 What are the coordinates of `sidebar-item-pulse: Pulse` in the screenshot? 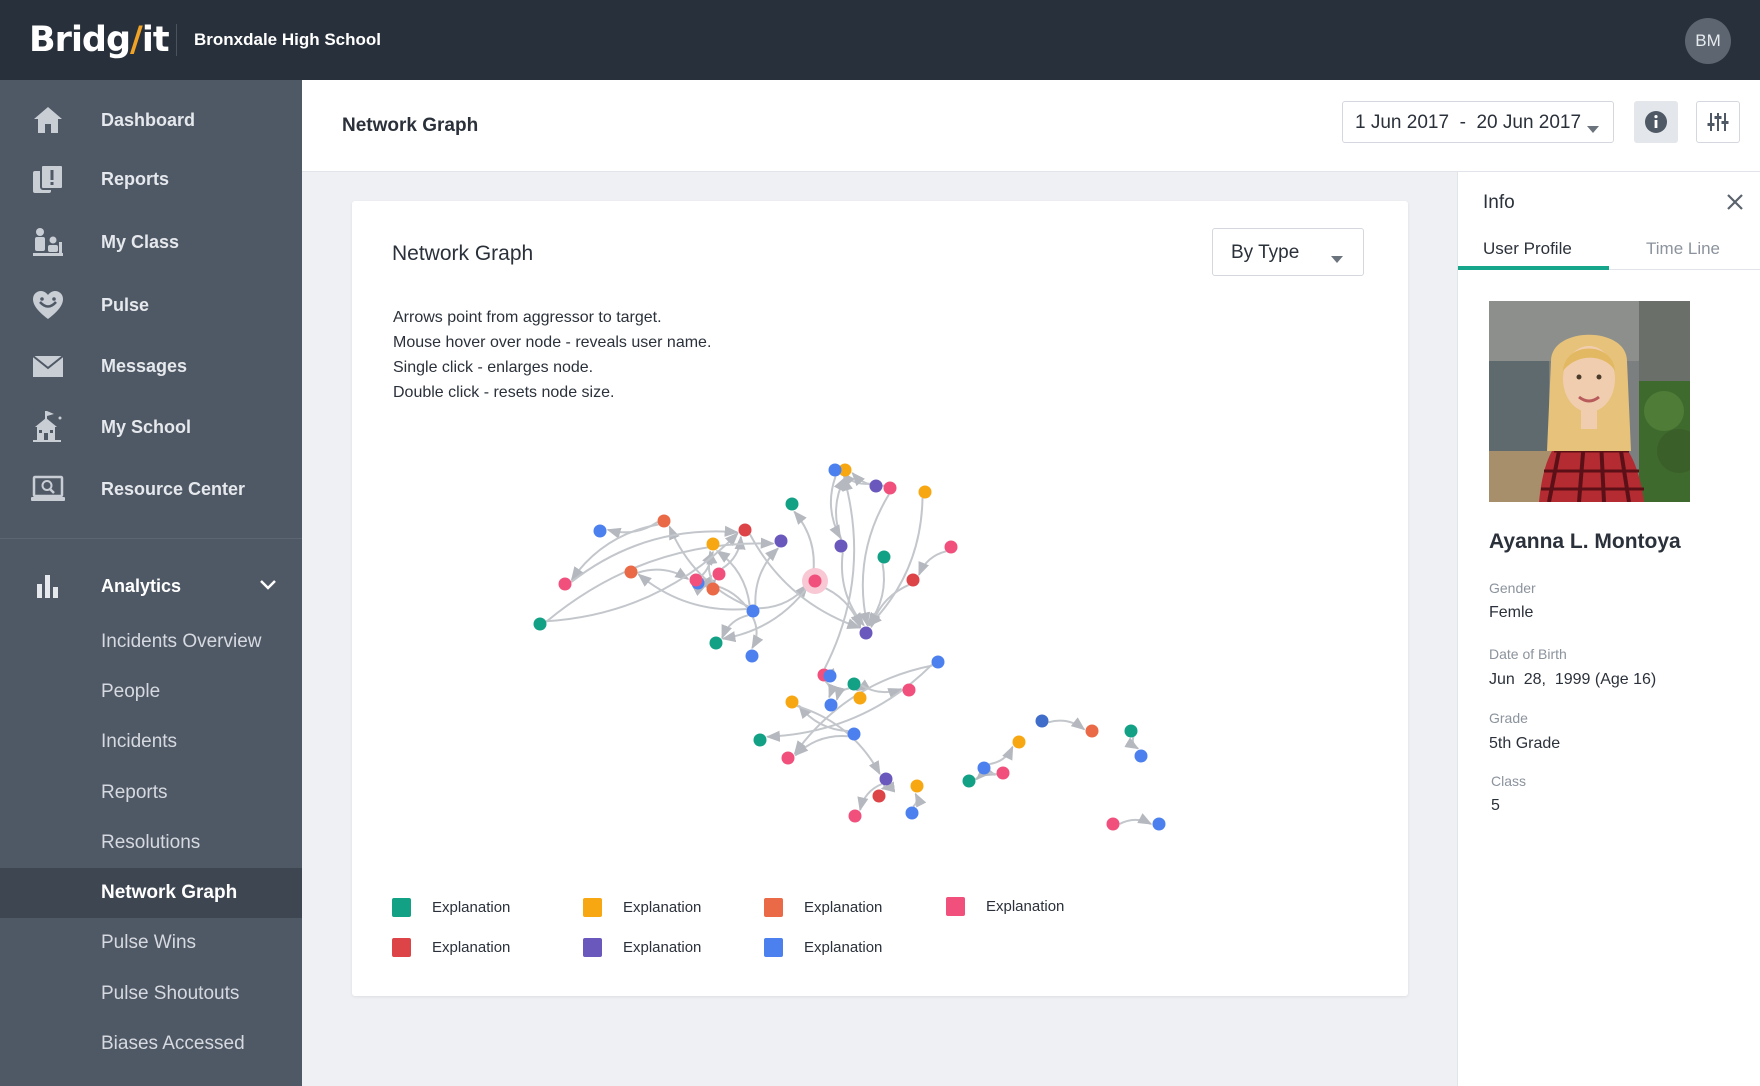 It's located at (151, 305).